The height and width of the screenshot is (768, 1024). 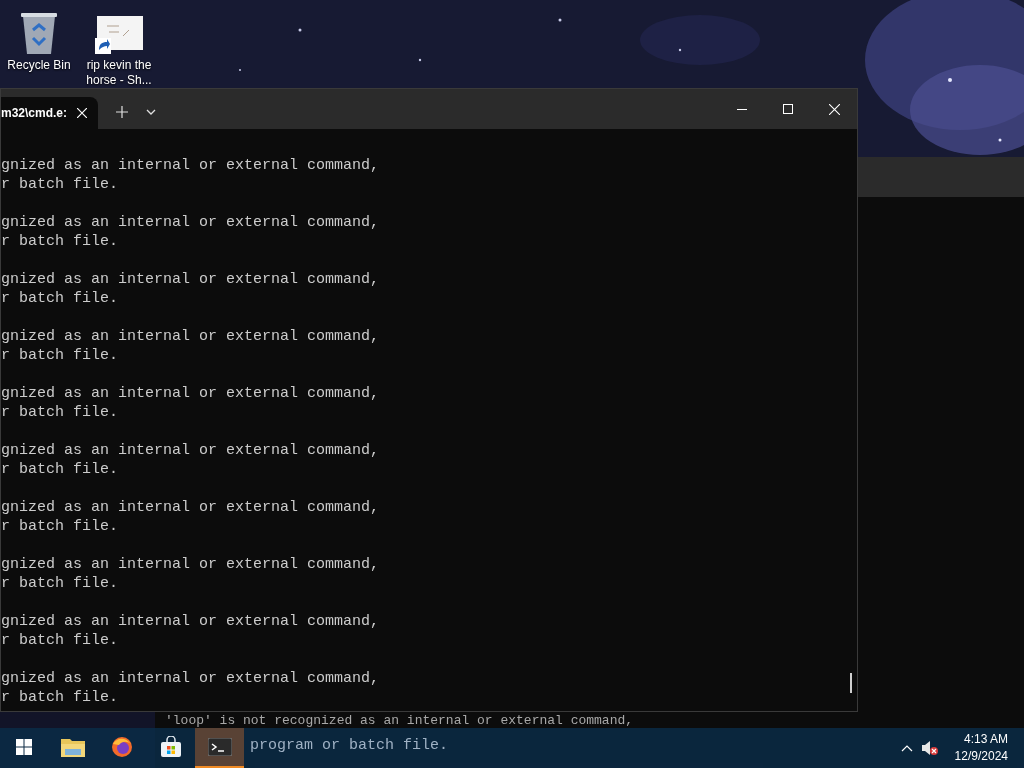 I want to click on minimize-icon, so click(x=742, y=109).